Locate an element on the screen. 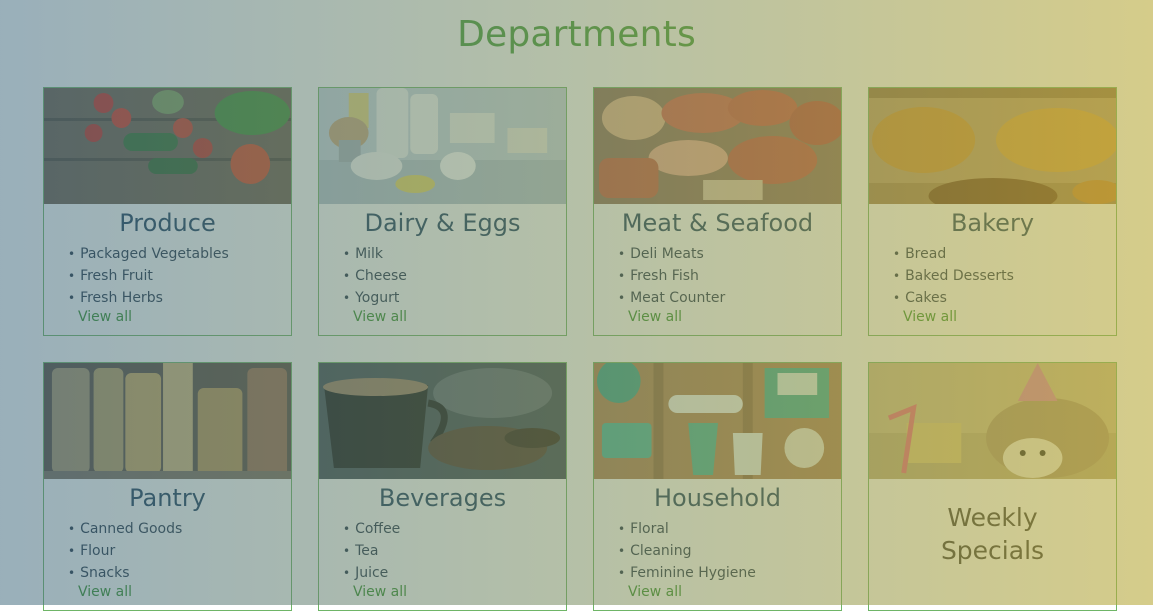  subcategory-list: Deli Meats Fresh Fish Meat Counter is located at coordinates (671, 276).